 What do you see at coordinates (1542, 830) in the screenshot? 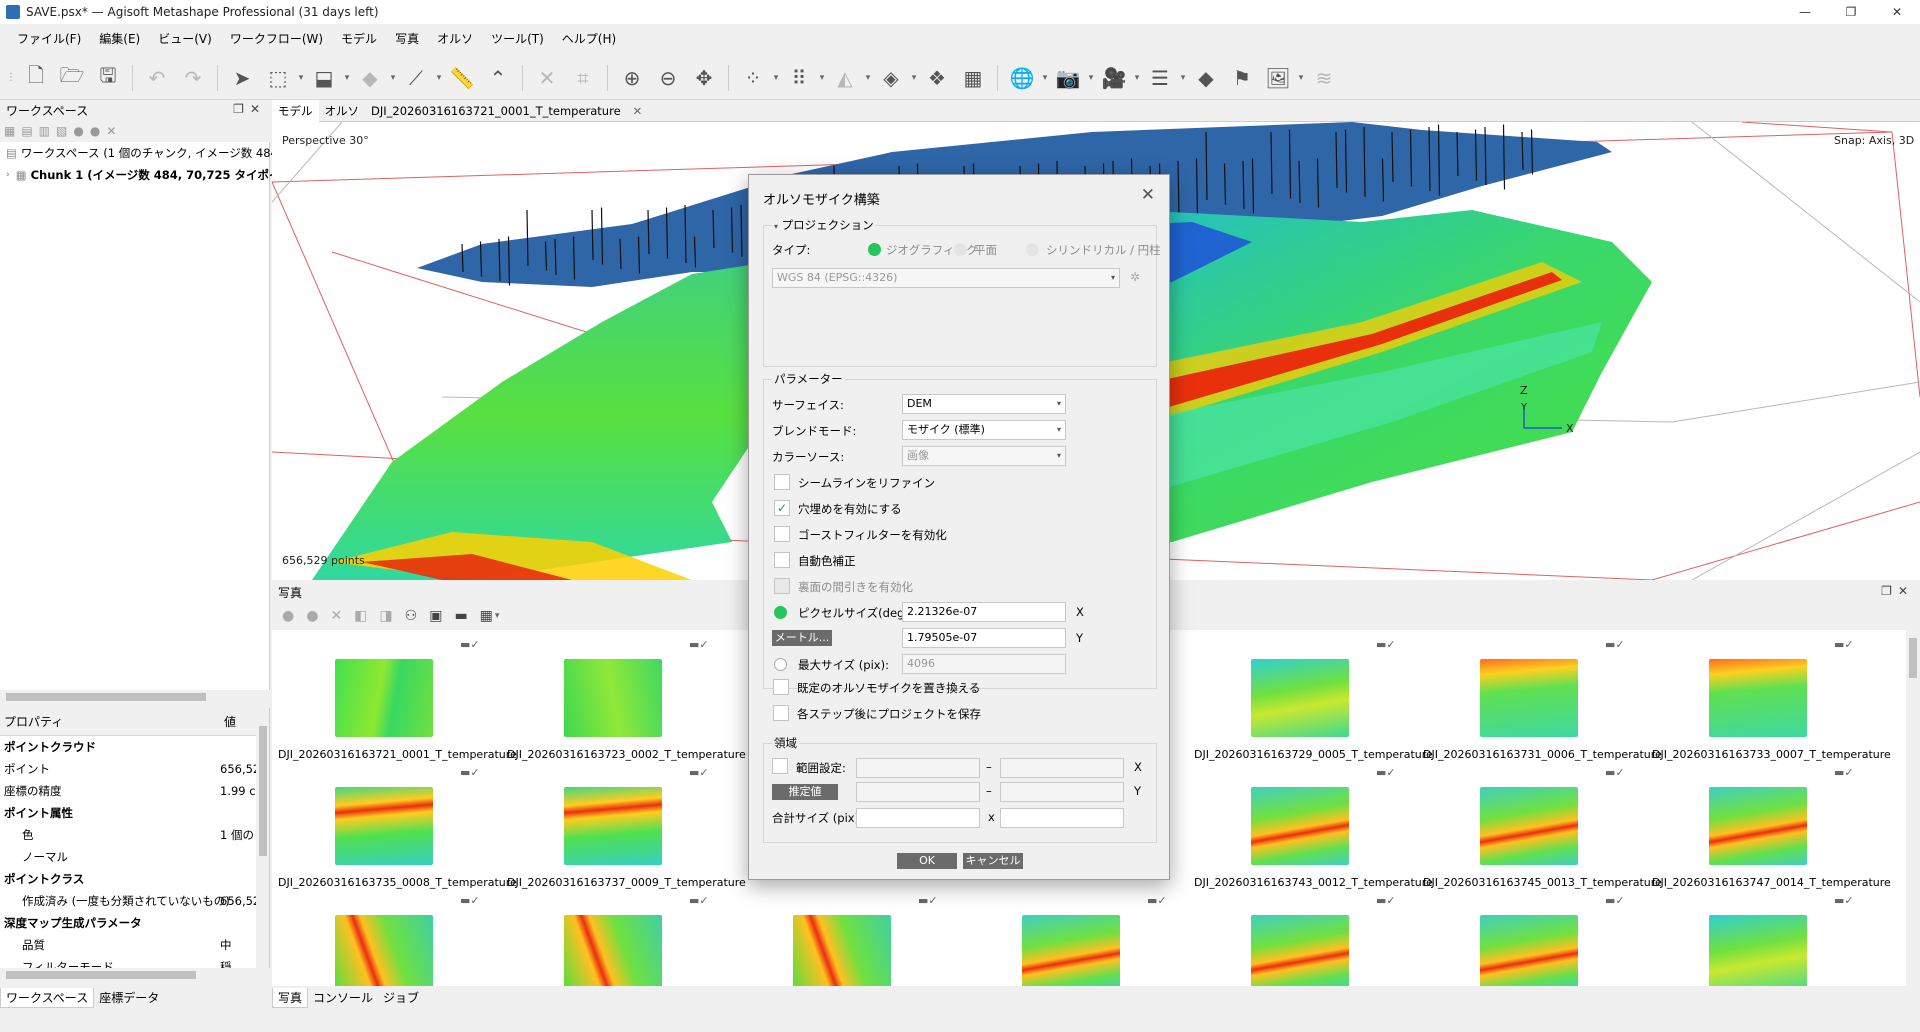
I see `photo-thumbnail: ▬✓ DJI_20260316163745_0013_T_temperature` at bounding box center [1542, 830].